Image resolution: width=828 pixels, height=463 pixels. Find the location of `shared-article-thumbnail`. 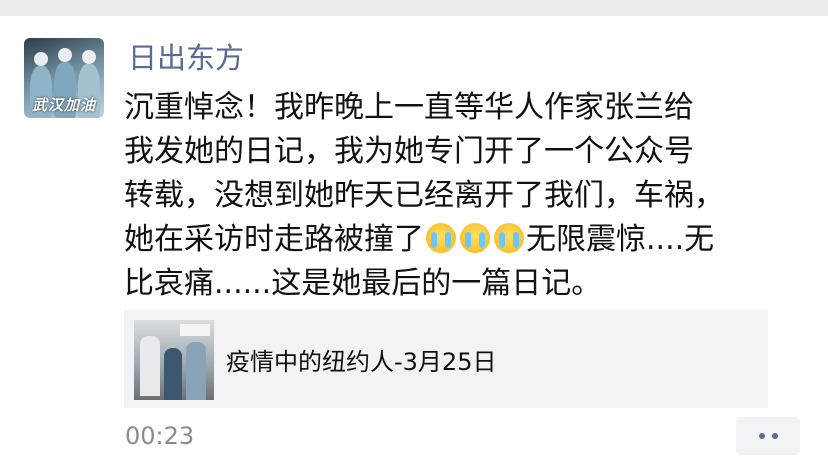

shared-article-thumbnail is located at coordinates (174, 360).